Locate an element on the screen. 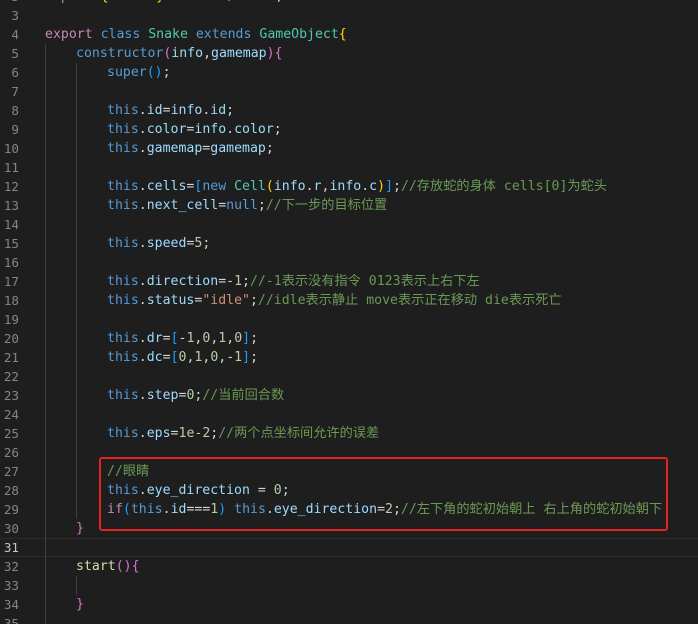 The image size is (698, 624). code-token: //存放蛇的身体 cells[0]为蛇头 is located at coordinates (503, 186).